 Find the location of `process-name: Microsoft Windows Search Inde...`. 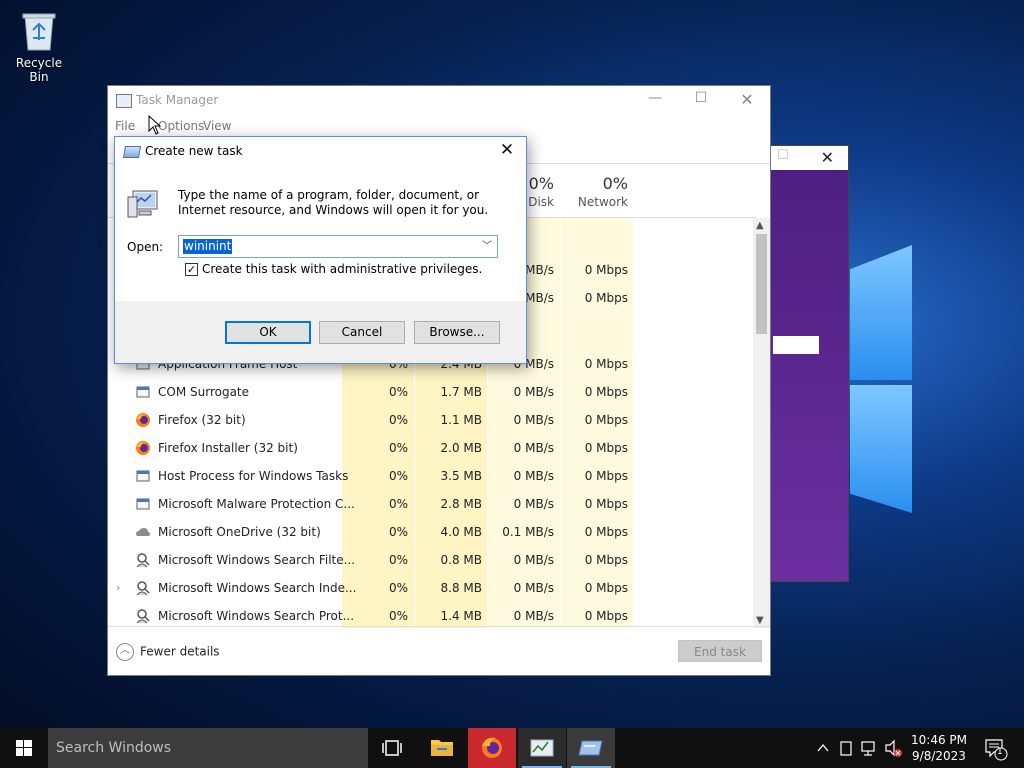

process-name: Microsoft Windows Search Inde... is located at coordinates (257, 588).